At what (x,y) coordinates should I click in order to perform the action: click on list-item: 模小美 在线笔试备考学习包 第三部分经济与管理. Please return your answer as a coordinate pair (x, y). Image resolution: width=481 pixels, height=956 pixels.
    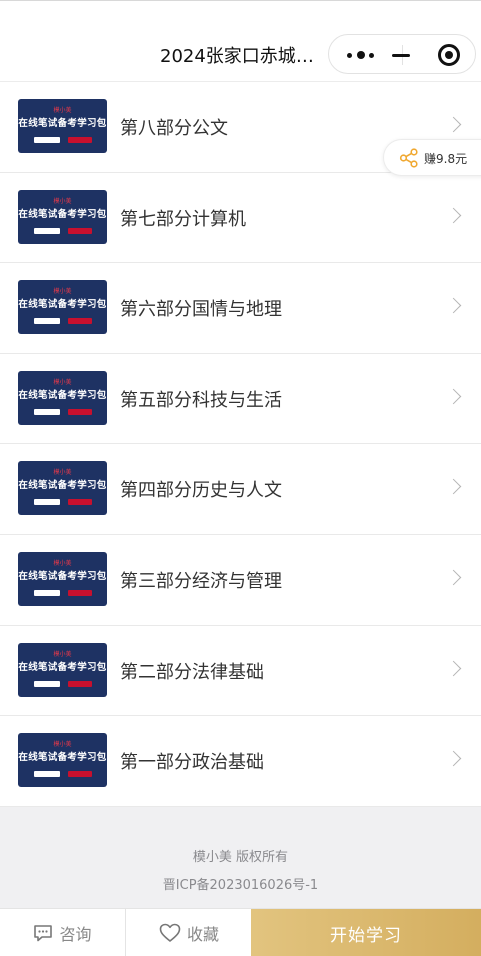
    Looking at the image, I should click on (240, 580).